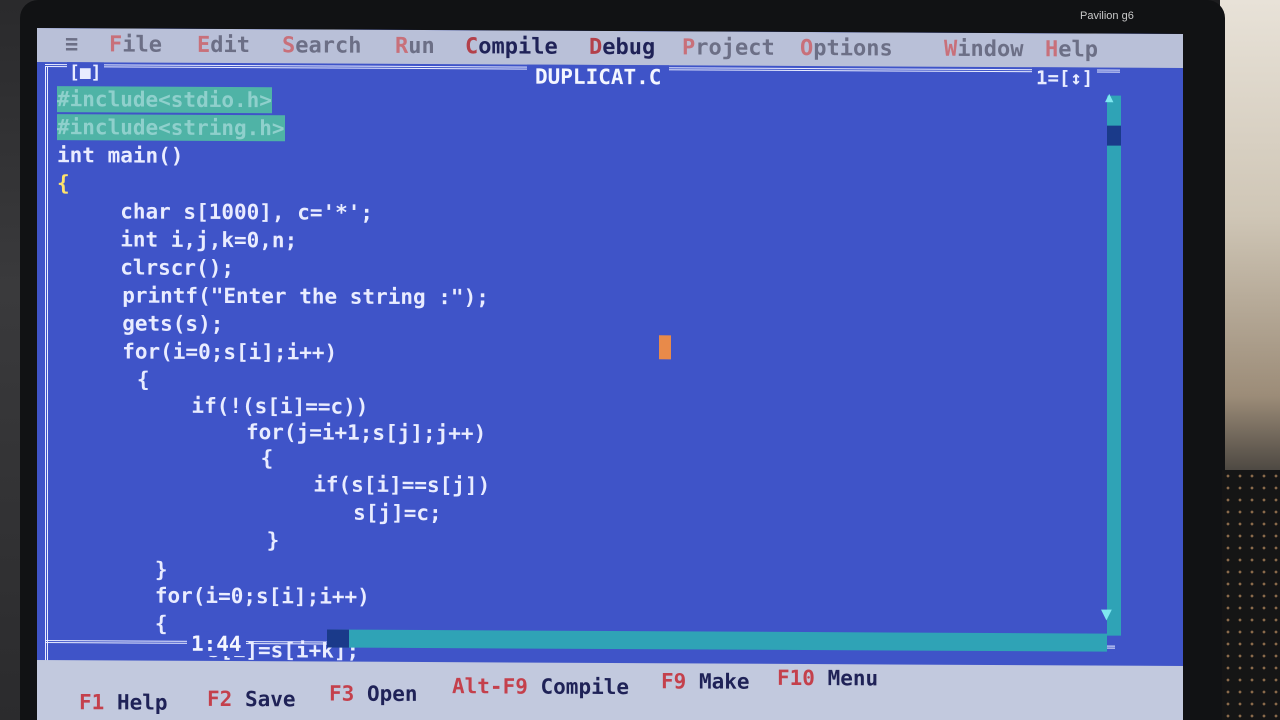  What do you see at coordinates (164, 100) in the screenshot?
I see `code-line: #include<stdio.h>` at bounding box center [164, 100].